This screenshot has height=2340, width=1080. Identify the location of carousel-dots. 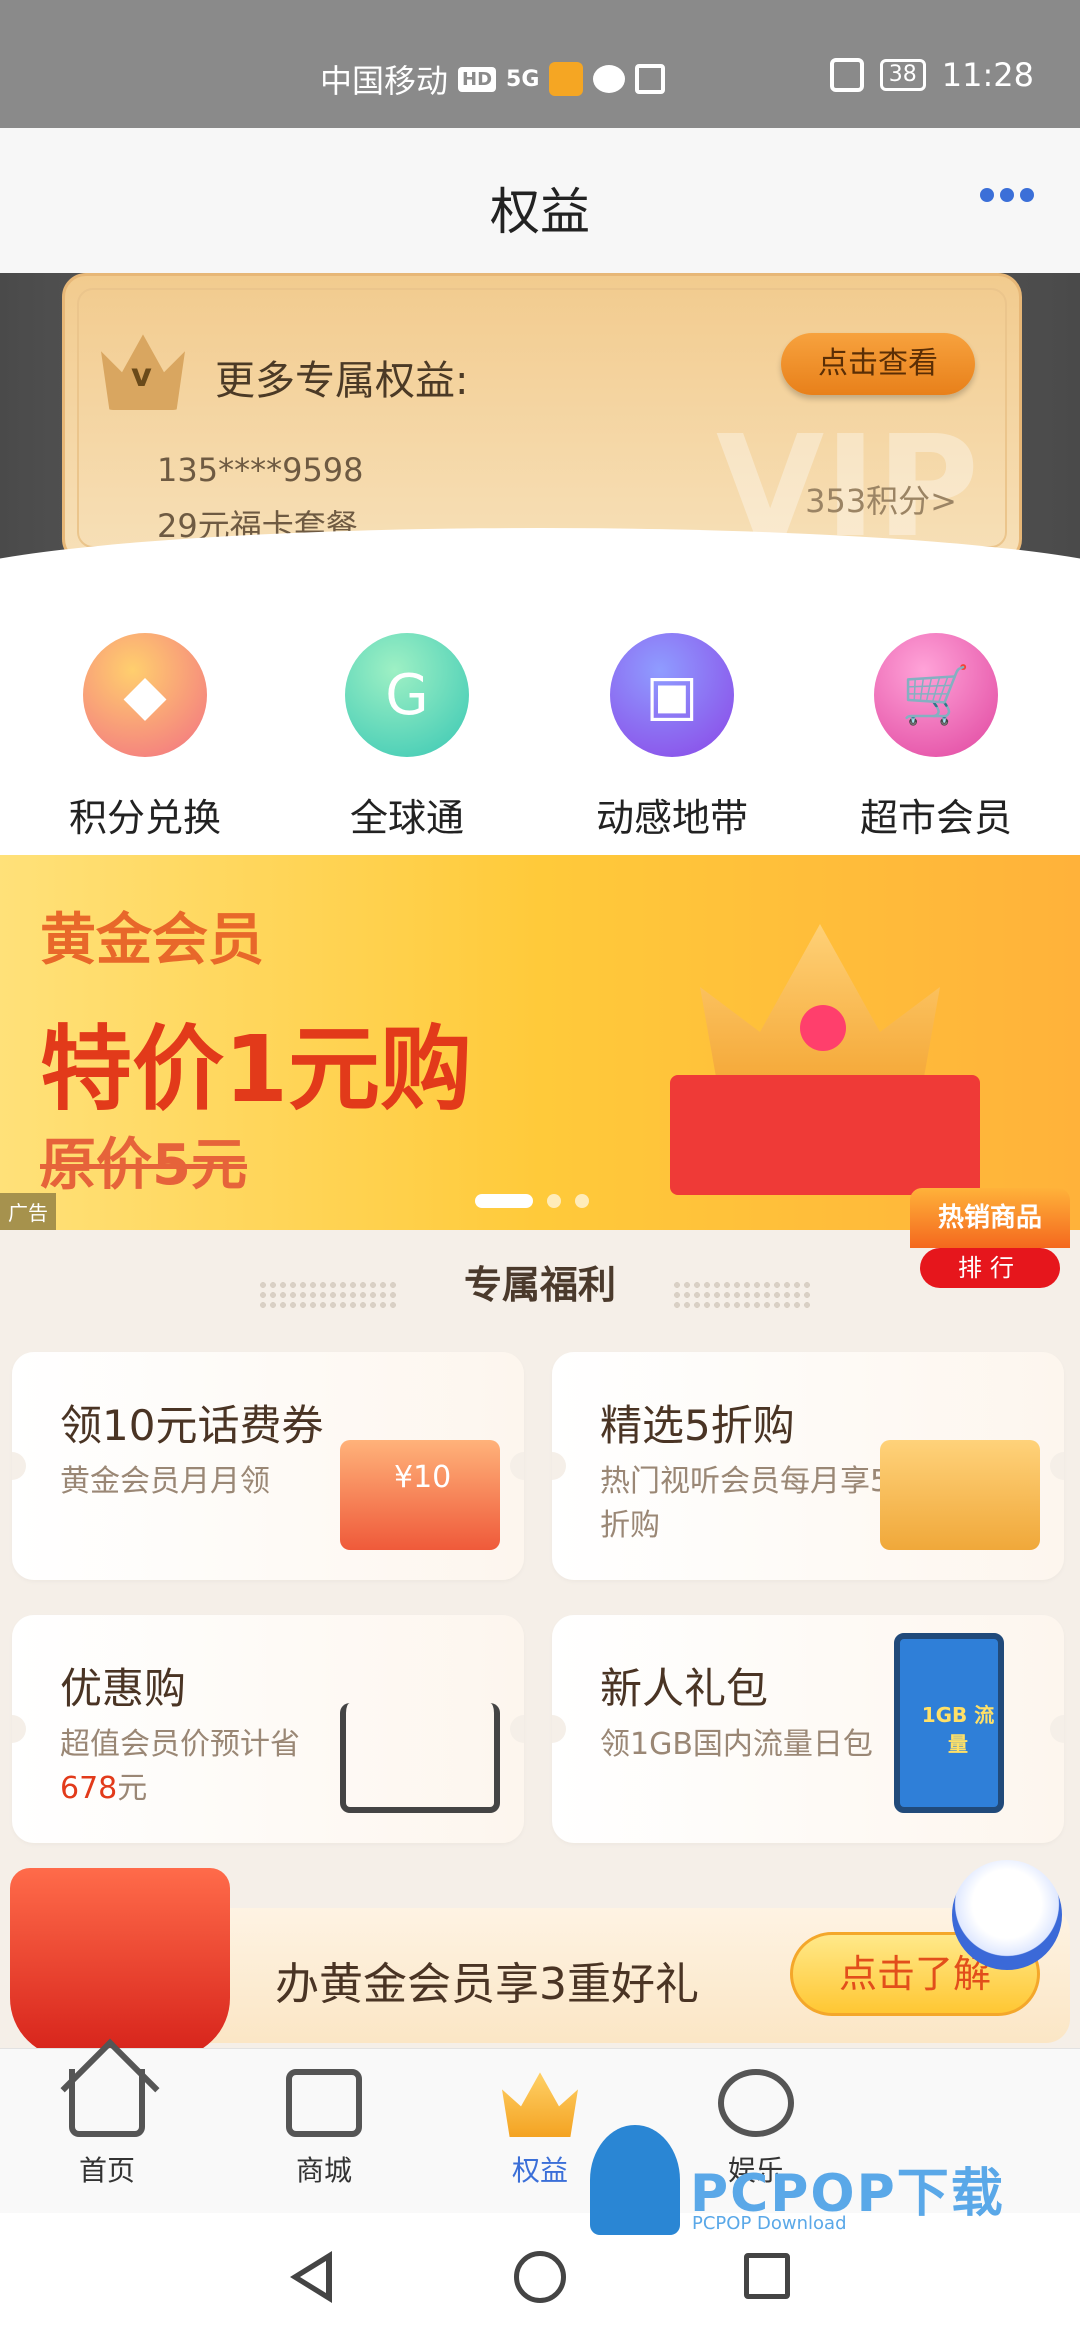
(532, 1201).